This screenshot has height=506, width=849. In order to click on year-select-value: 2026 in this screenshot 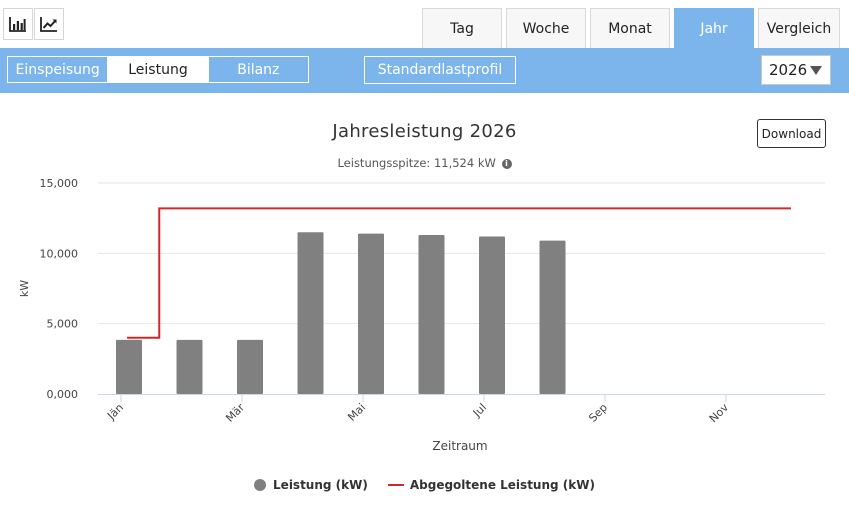, I will do `click(788, 70)`.